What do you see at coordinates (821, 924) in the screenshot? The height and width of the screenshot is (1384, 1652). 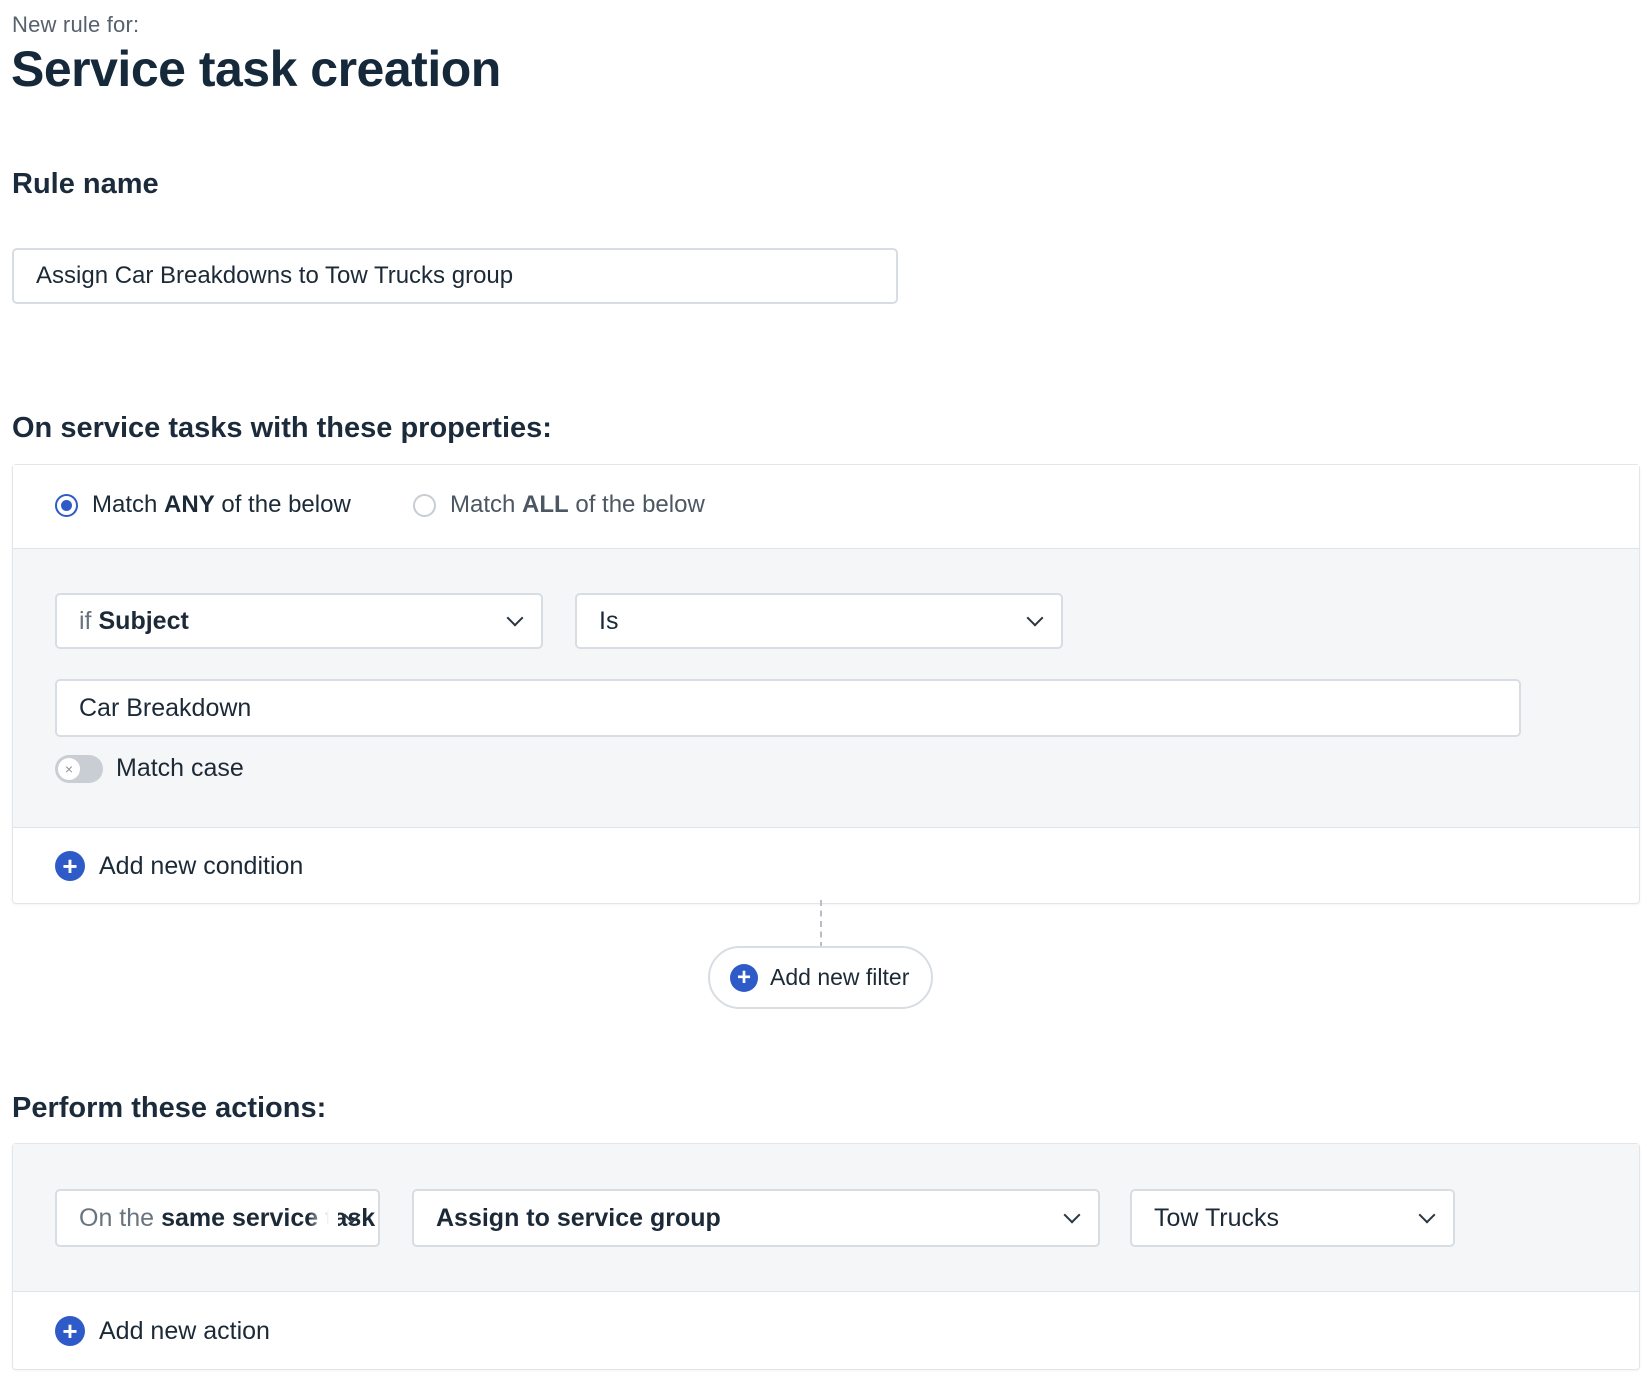 I see `filter-connector` at bounding box center [821, 924].